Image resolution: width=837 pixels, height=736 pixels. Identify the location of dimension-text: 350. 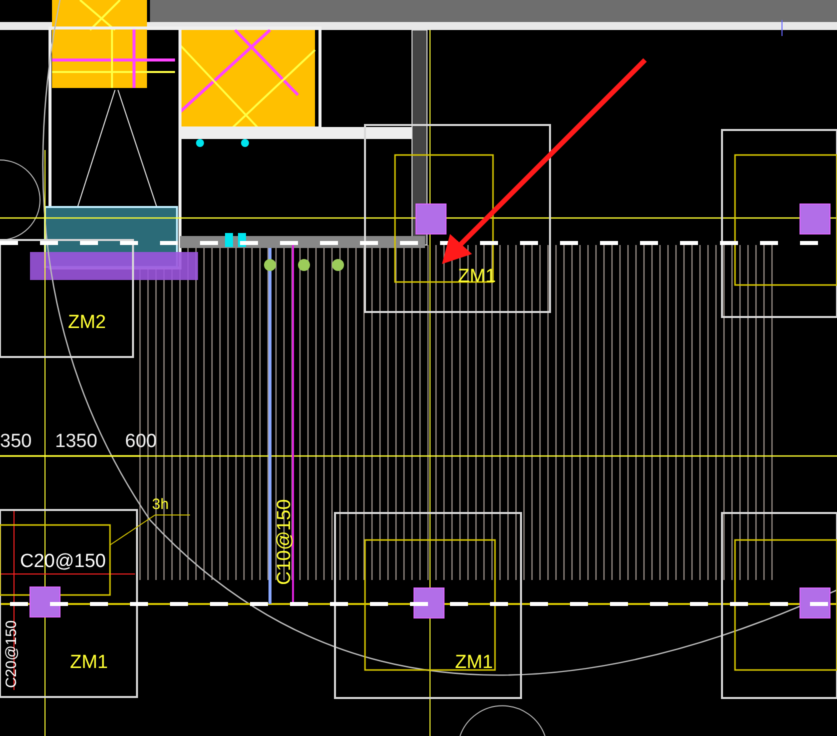
(16, 441).